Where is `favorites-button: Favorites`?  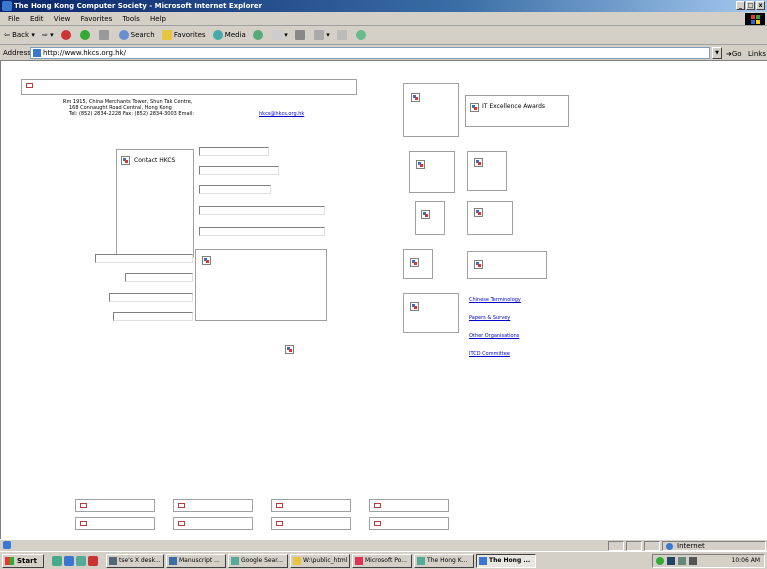 favorites-button: Favorites is located at coordinates (183, 35).